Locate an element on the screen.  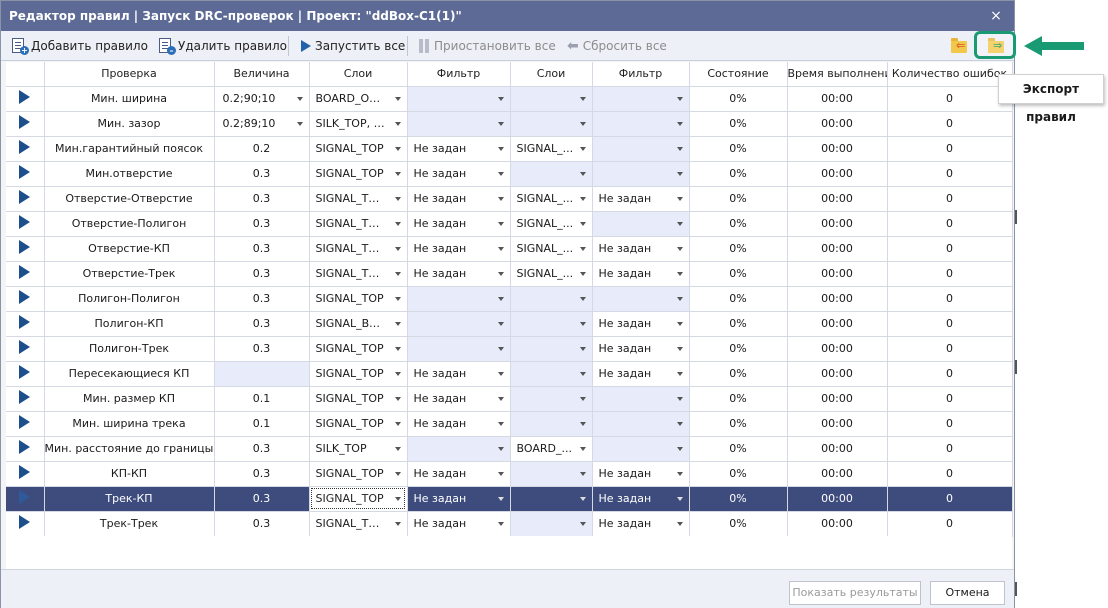
close-icon: × is located at coordinates (996, 16).